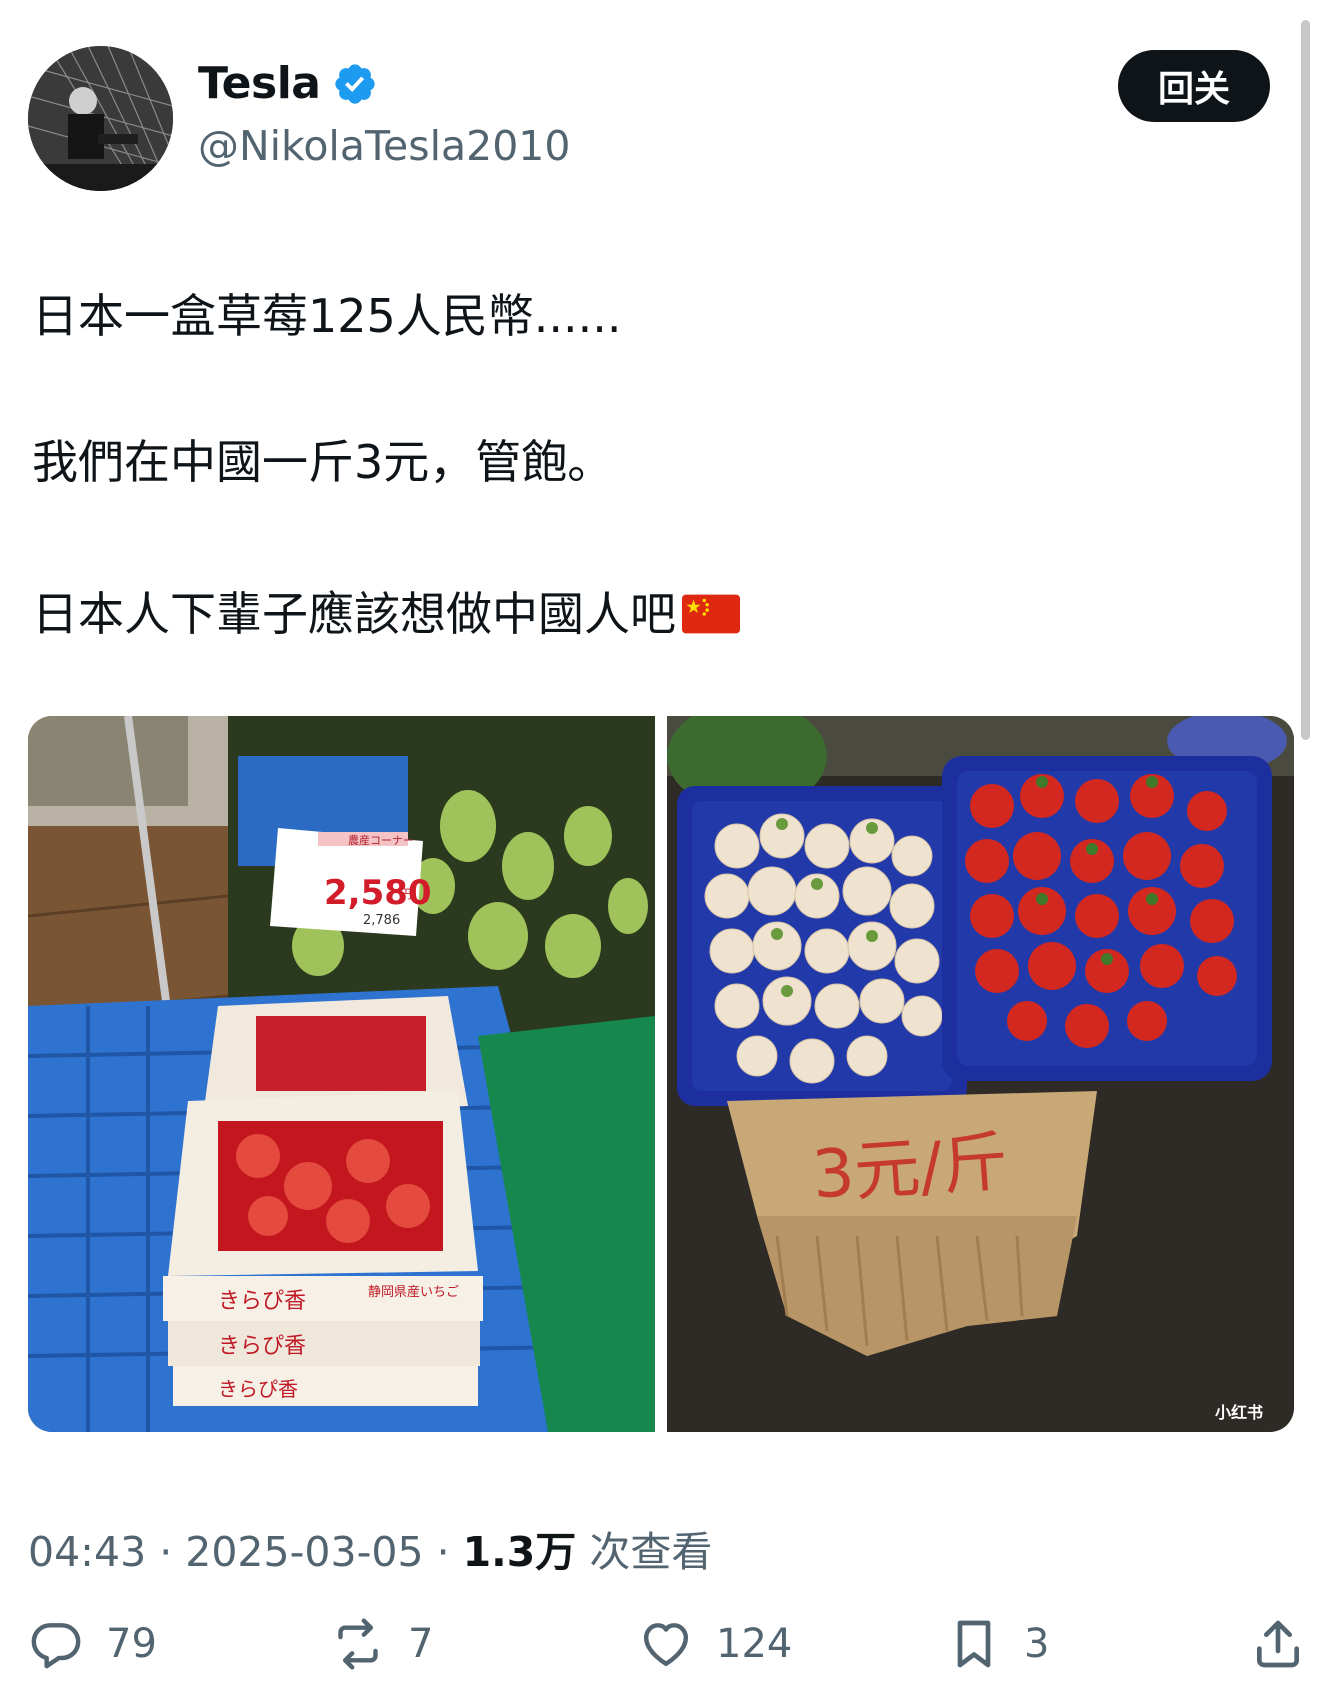  What do you see at coordinates (644, 1552) in the screenshot?
I see `views-label: 次查看` at bounding box center [644, 1552].